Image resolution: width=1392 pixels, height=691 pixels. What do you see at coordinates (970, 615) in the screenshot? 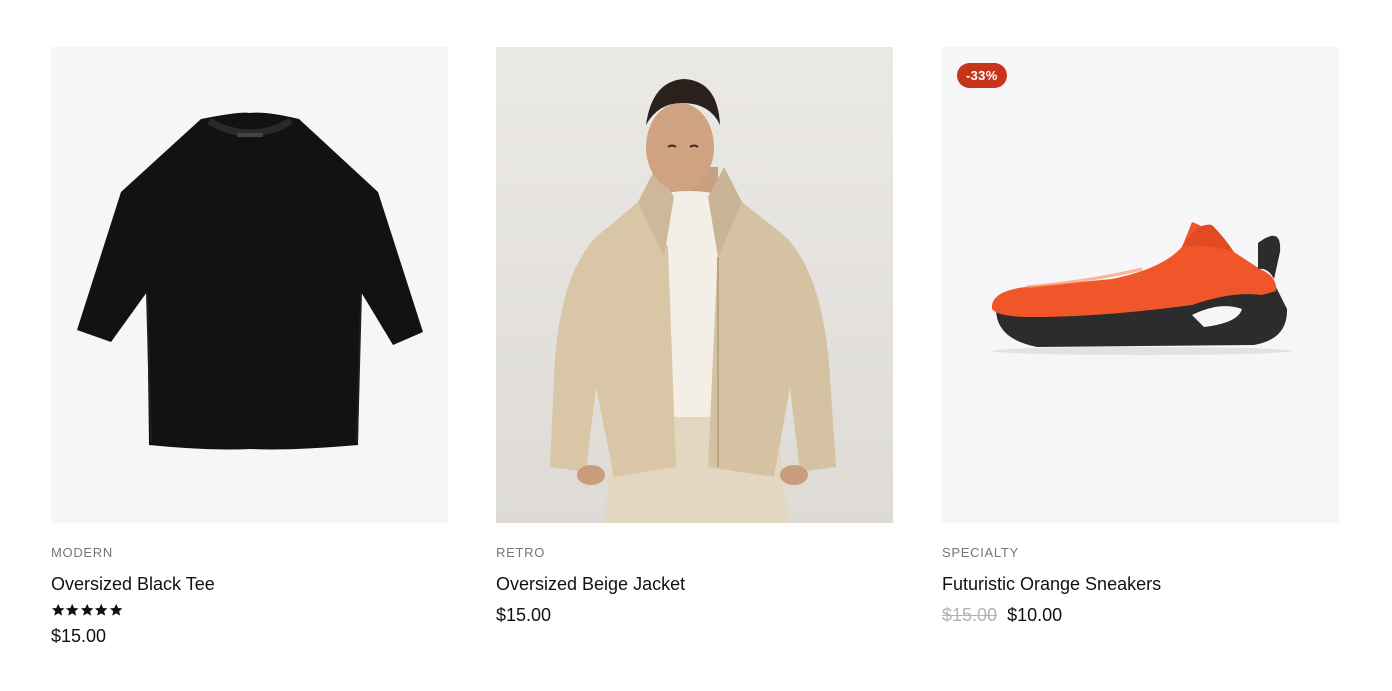
I see `product-price-original: $15.00` at bounding box center [970, 615].